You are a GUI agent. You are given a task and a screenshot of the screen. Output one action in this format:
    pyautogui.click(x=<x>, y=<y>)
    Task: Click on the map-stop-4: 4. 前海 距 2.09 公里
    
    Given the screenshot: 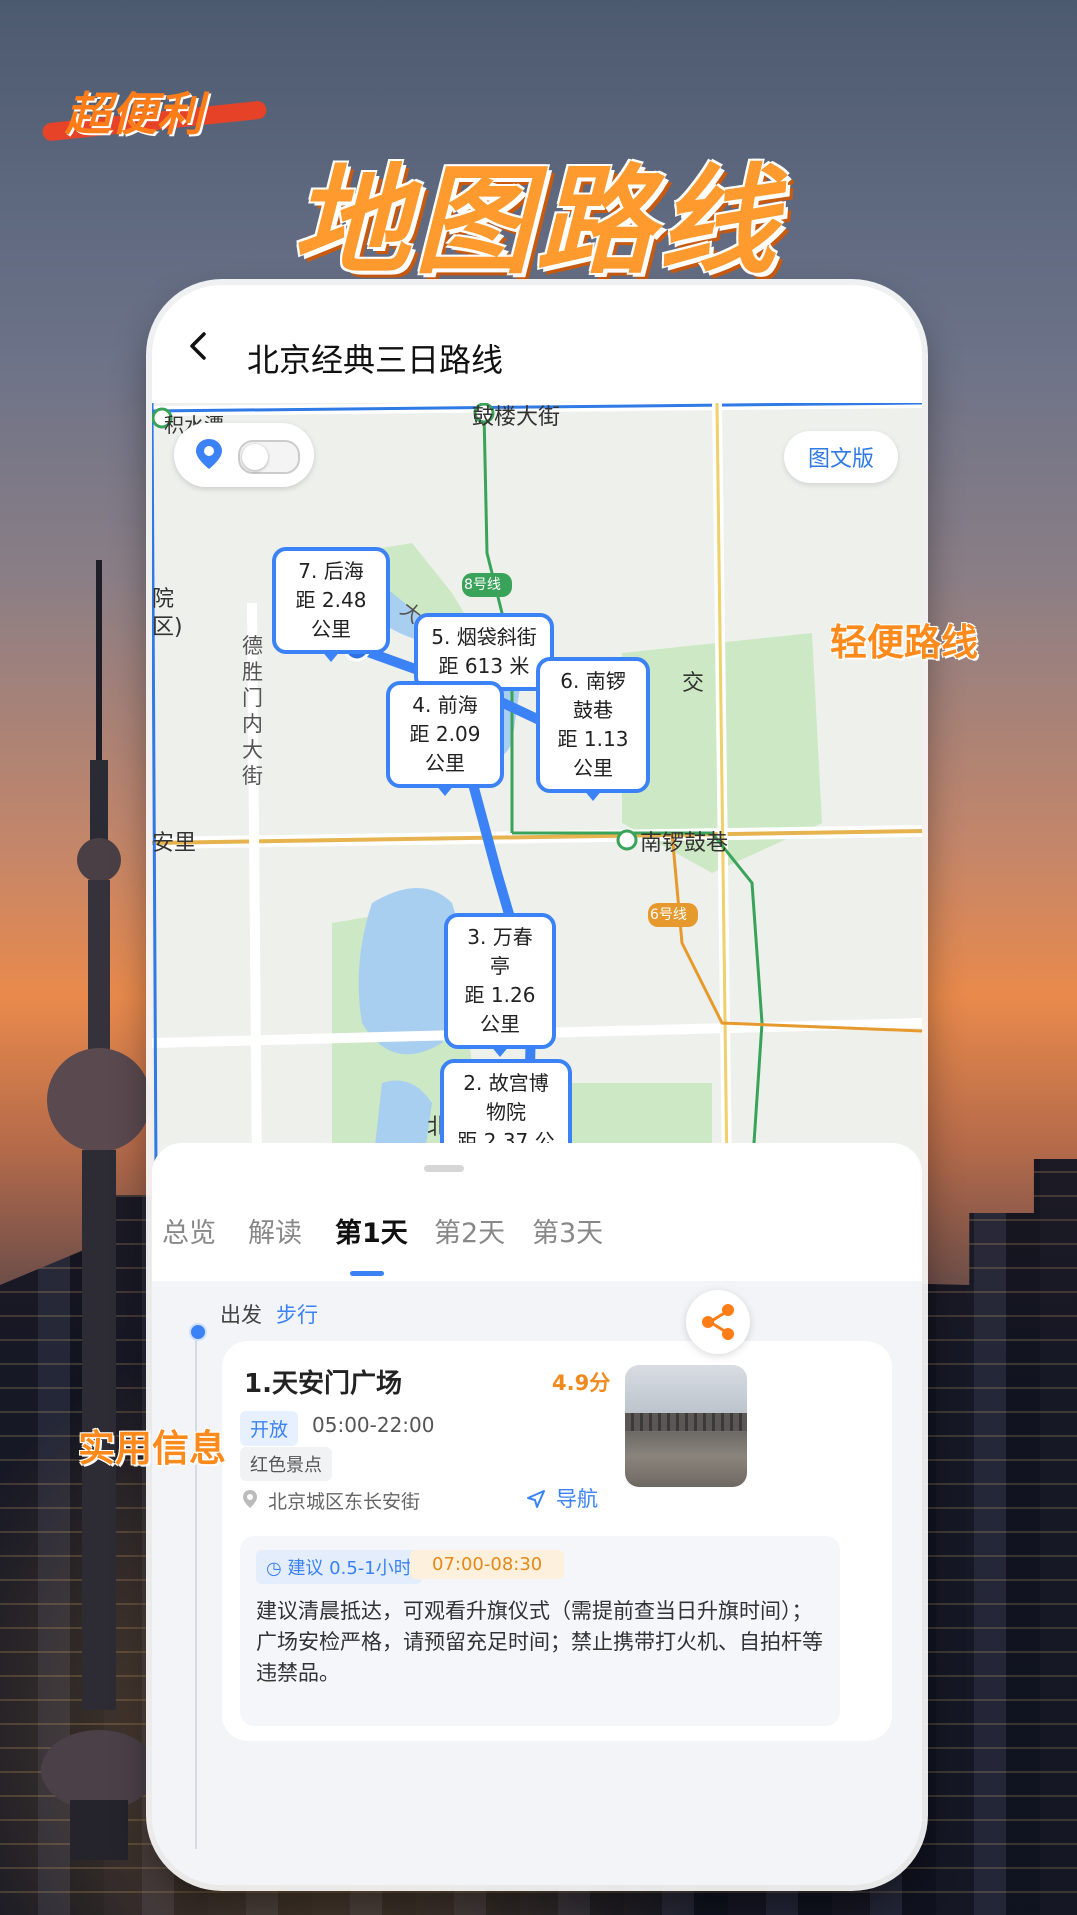 What is the action you would take?
    pyautogui.click(x=445, y=738)
    